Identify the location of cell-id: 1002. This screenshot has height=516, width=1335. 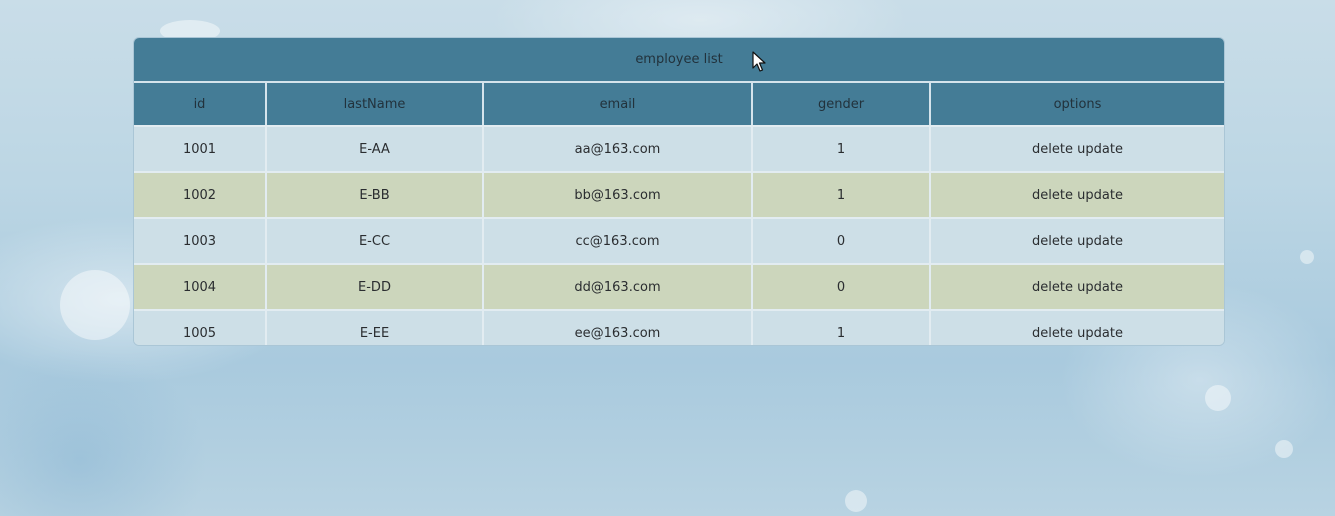
(200, 194).